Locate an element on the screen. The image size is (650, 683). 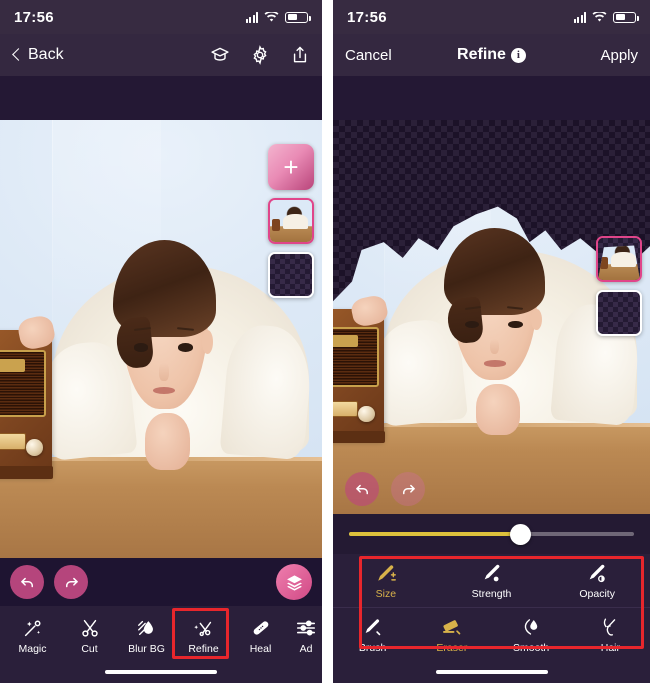
tool-eraser: Eraser is located at coordinates (451, 634).